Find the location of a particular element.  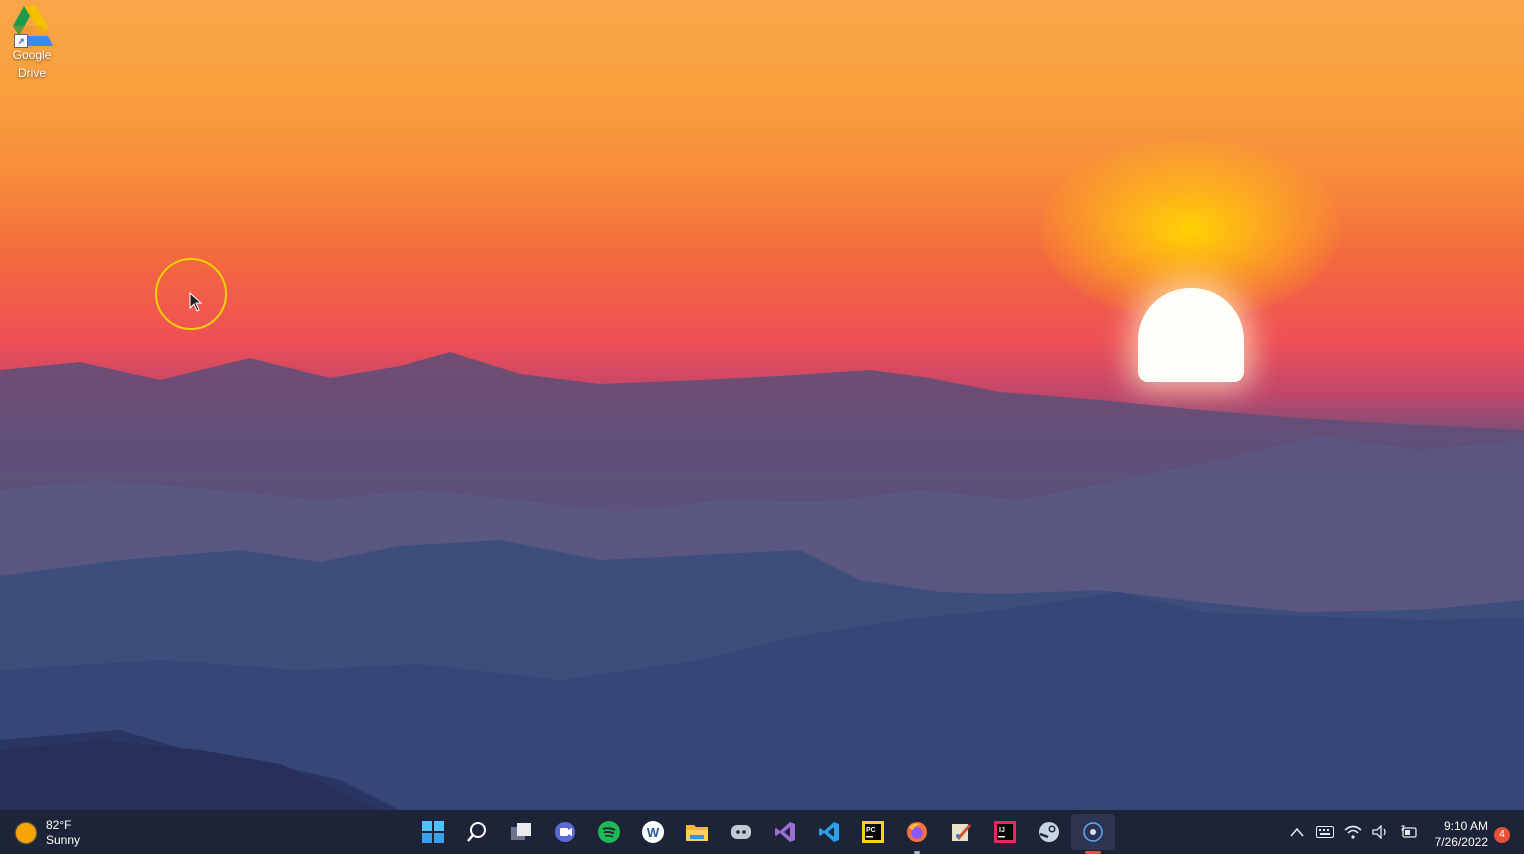

search-button is located at coordinates (477, 832).